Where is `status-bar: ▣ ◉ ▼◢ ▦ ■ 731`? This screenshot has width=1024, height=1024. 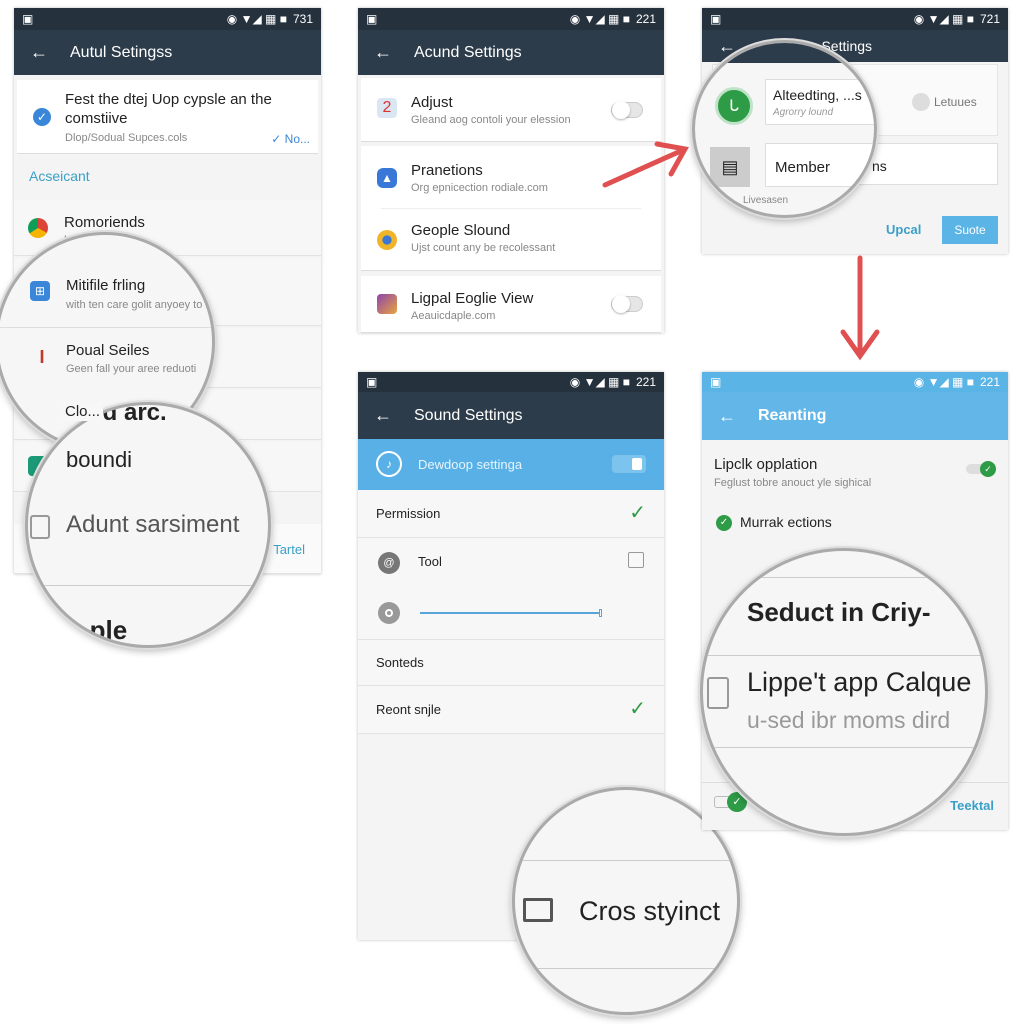 status-bar: ▣ ◉ ▼◢ ▦ ■ 731 is located at coordinates (167, 19).